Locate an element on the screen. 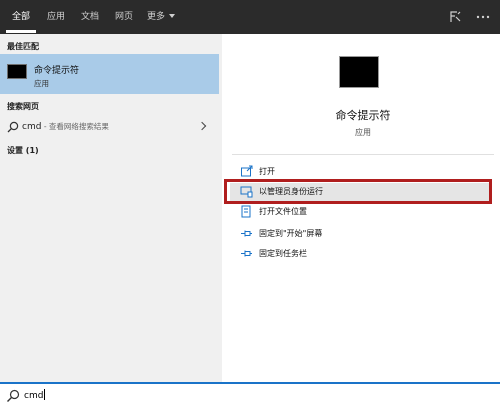  tab-more: 更多 is located at coordinates (161, 17).